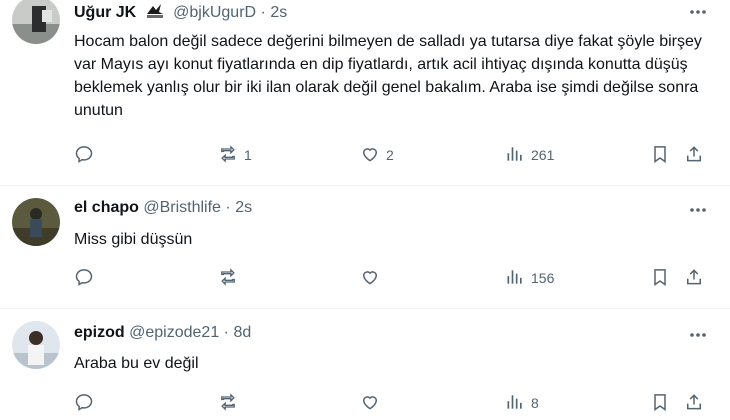  I want to click on like-count: 2, so click(390, 155).